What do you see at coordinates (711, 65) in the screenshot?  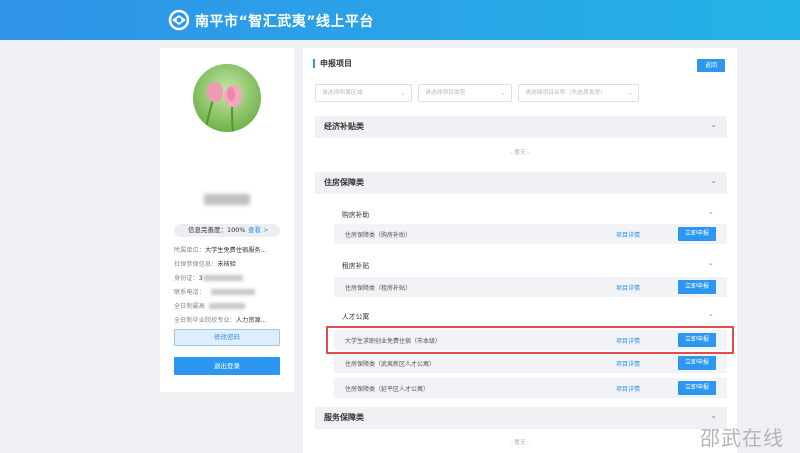 I see `back-button: 返回` at bounding box center [711, 65].